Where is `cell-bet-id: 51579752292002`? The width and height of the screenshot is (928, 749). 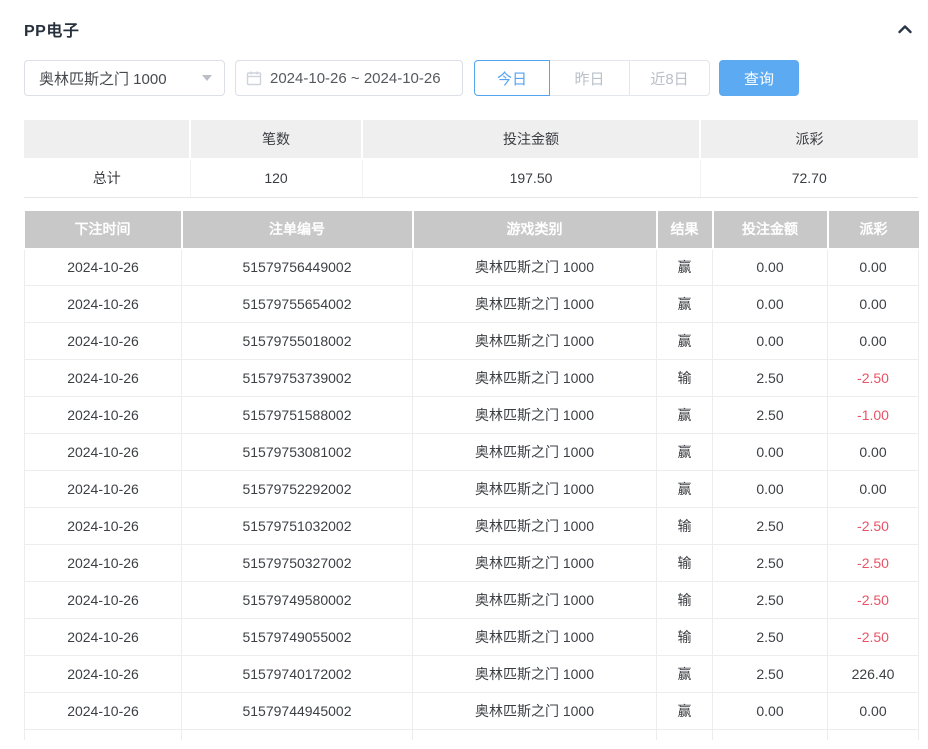 cell-bet-id: 51579752292002 is located at coordinates (297, 489).